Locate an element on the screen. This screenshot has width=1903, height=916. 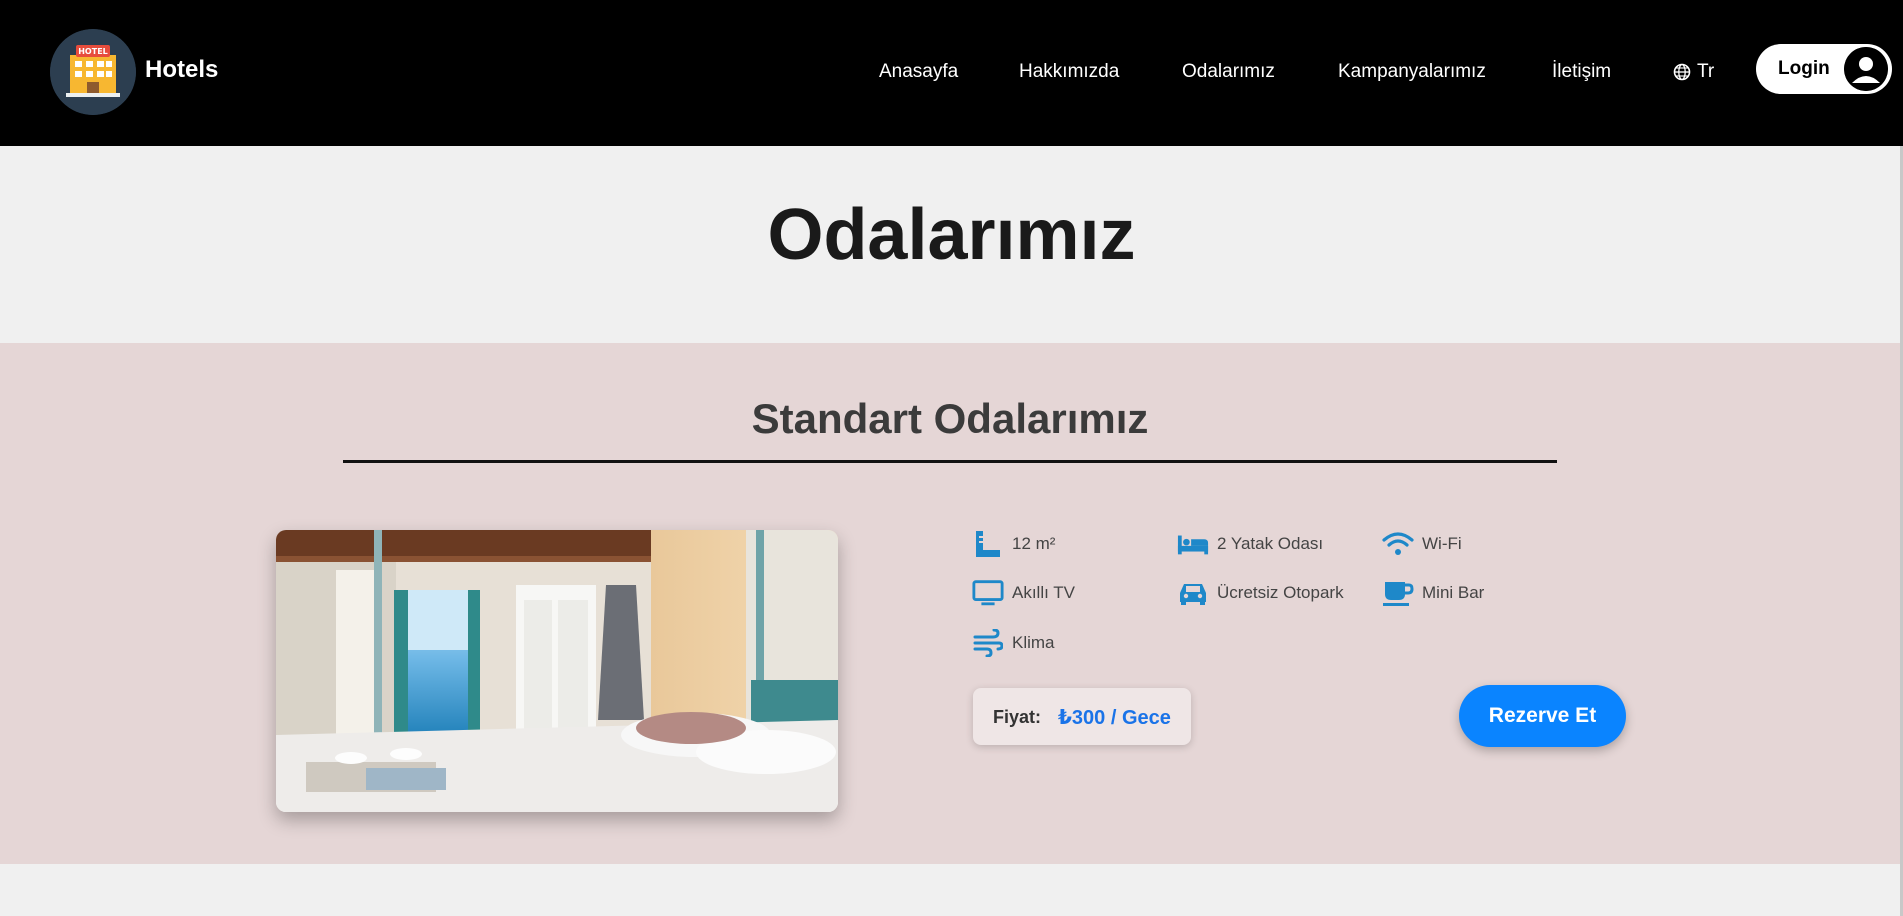
amenity-tv: Akıllı TV is located at coordinates (1023, 593).